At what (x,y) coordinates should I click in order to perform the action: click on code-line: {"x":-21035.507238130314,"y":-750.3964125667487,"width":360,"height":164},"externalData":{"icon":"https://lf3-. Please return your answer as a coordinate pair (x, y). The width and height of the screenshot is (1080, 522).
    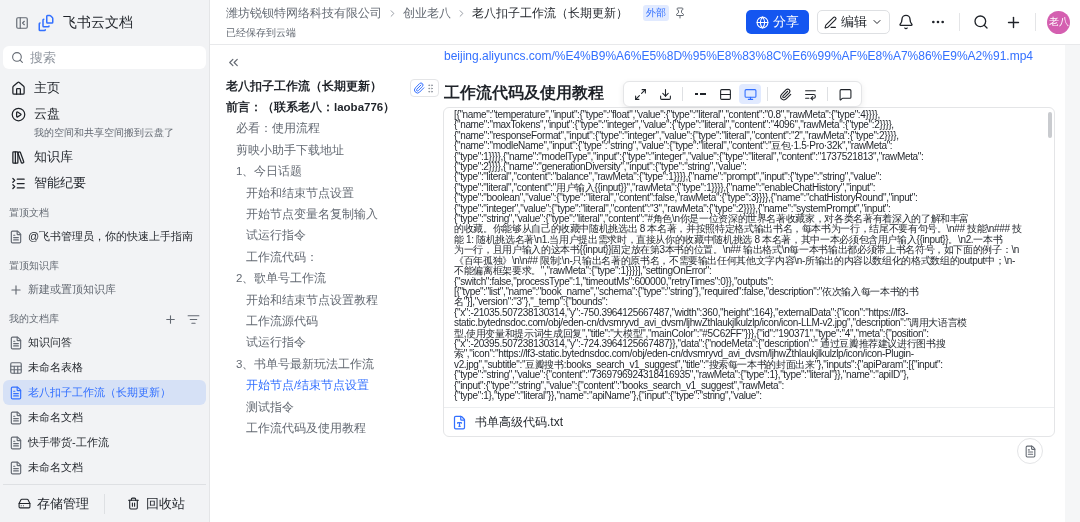
    Looking at the image, I should click on (681, 313).